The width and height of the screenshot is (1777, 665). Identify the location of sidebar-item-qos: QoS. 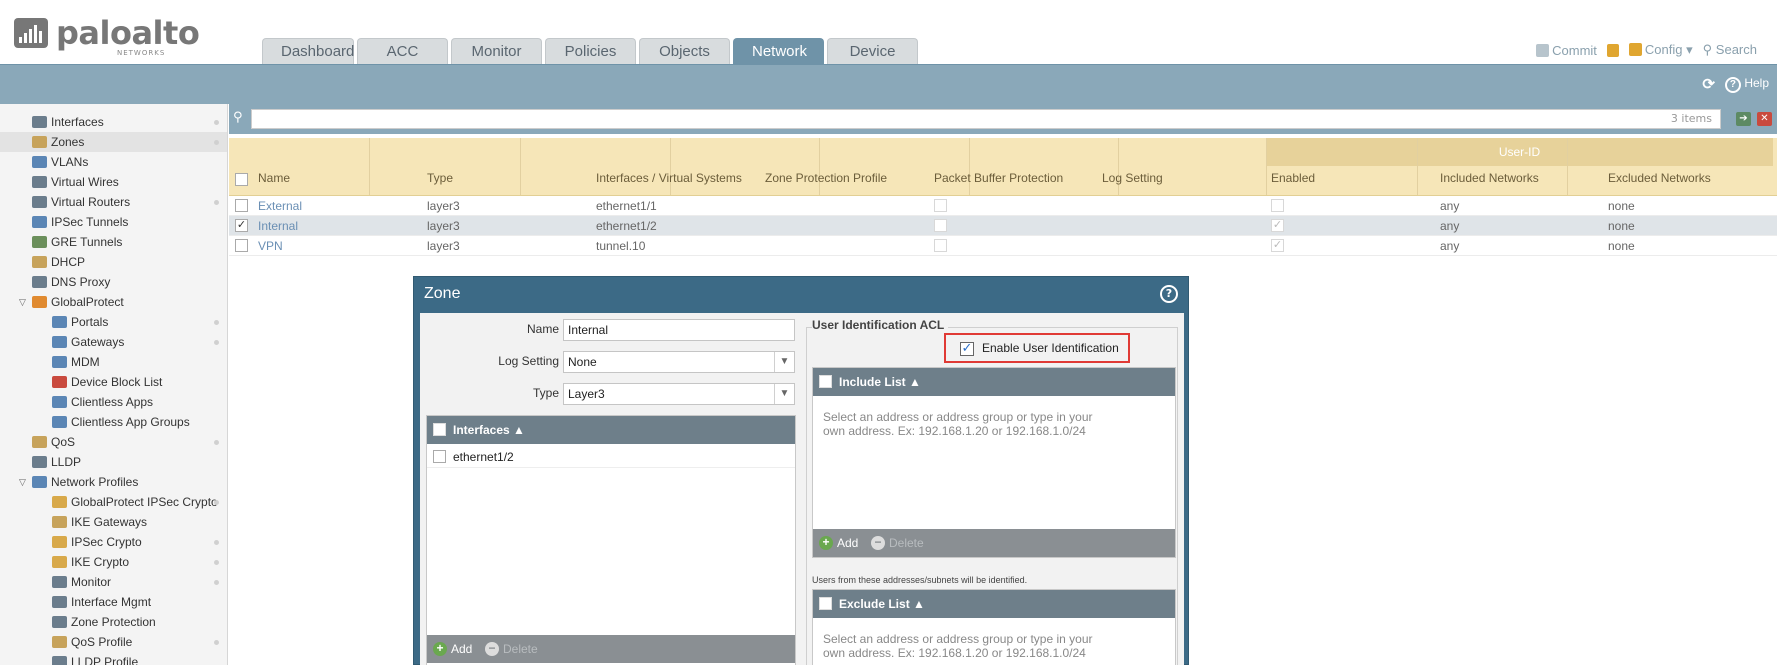
(113, 442).